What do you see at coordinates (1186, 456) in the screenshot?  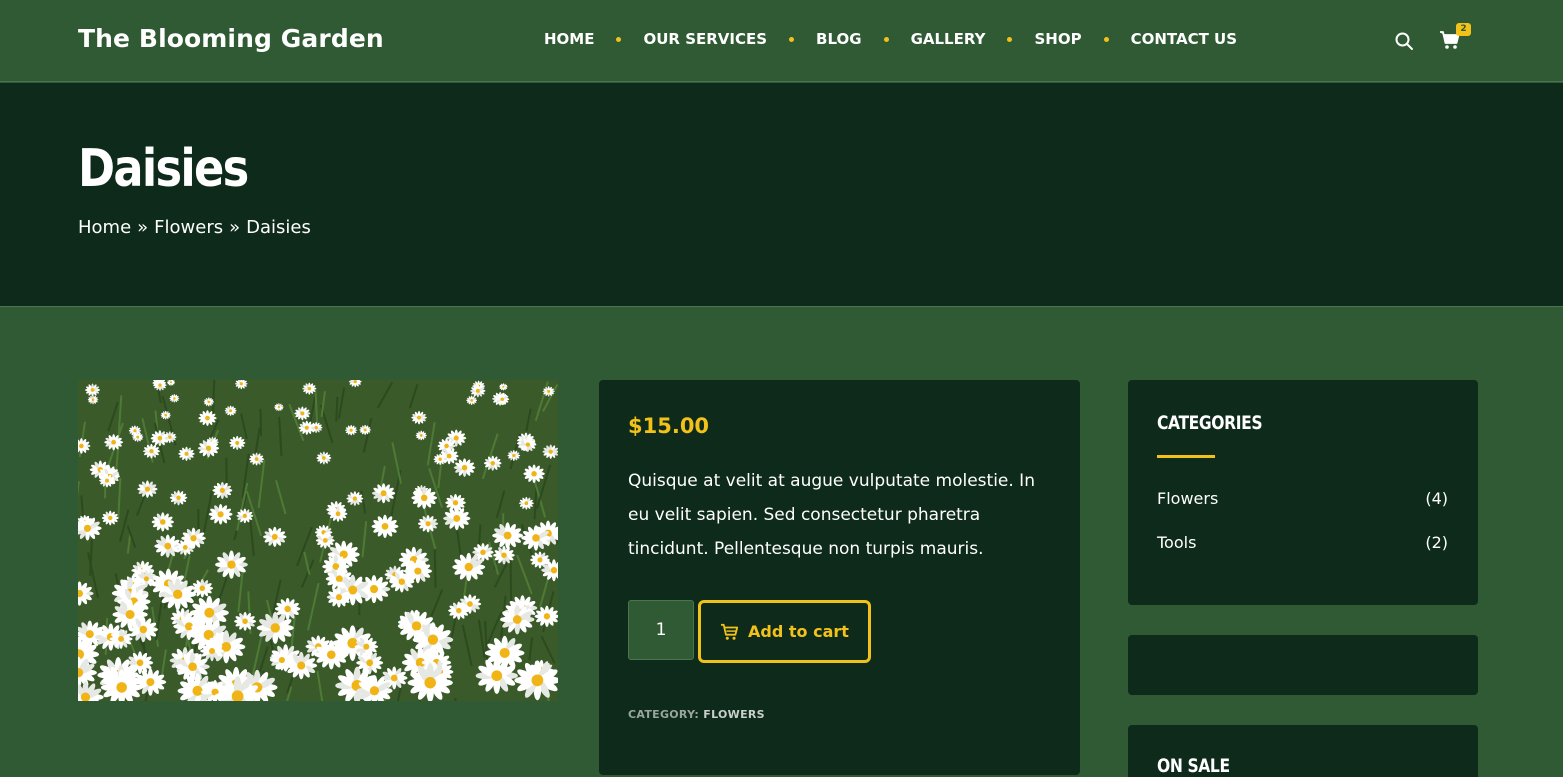 I see `title-underline` at bounding box center [1186, 456].